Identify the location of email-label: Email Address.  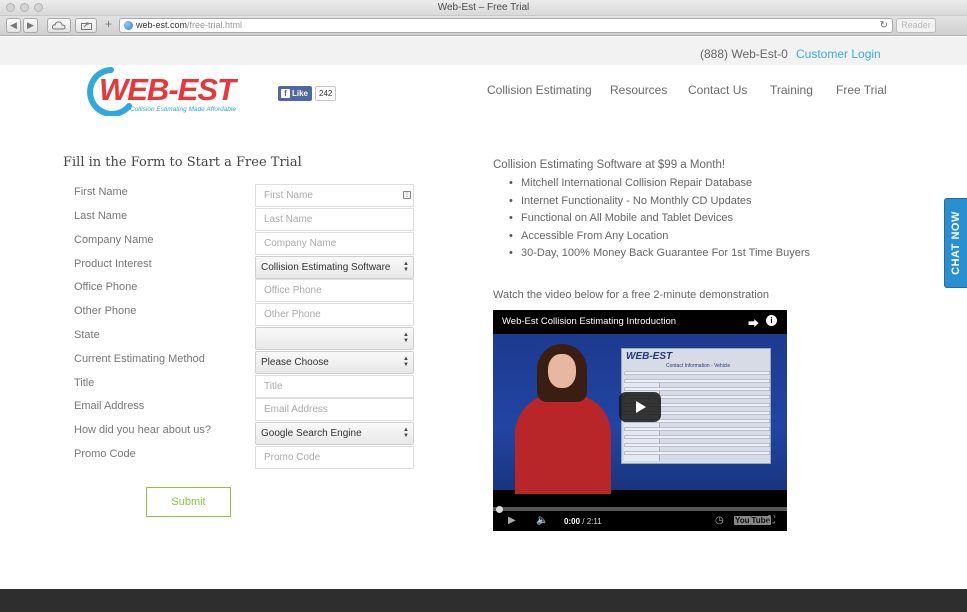
(109, 406).